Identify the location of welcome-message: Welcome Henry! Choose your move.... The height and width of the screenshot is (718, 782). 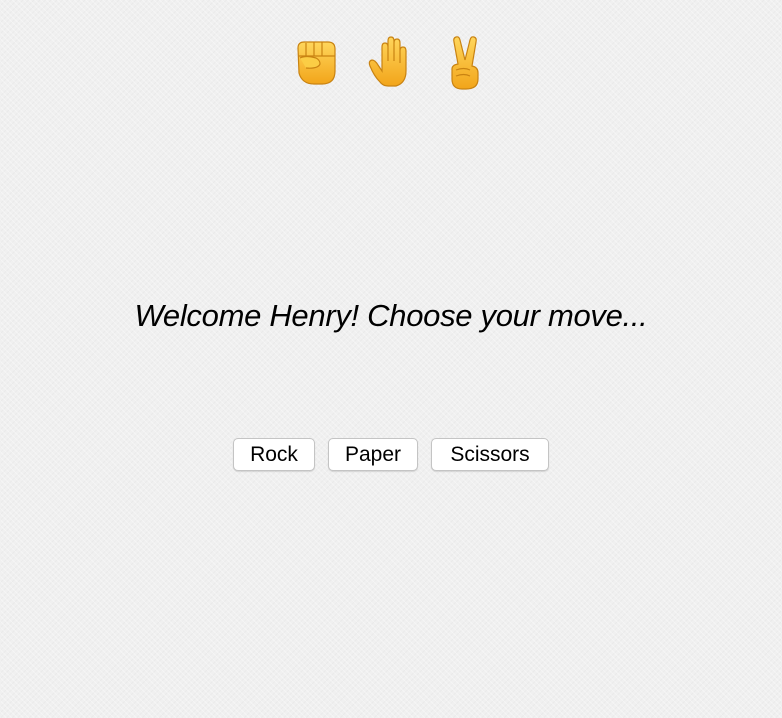
(391, 315).